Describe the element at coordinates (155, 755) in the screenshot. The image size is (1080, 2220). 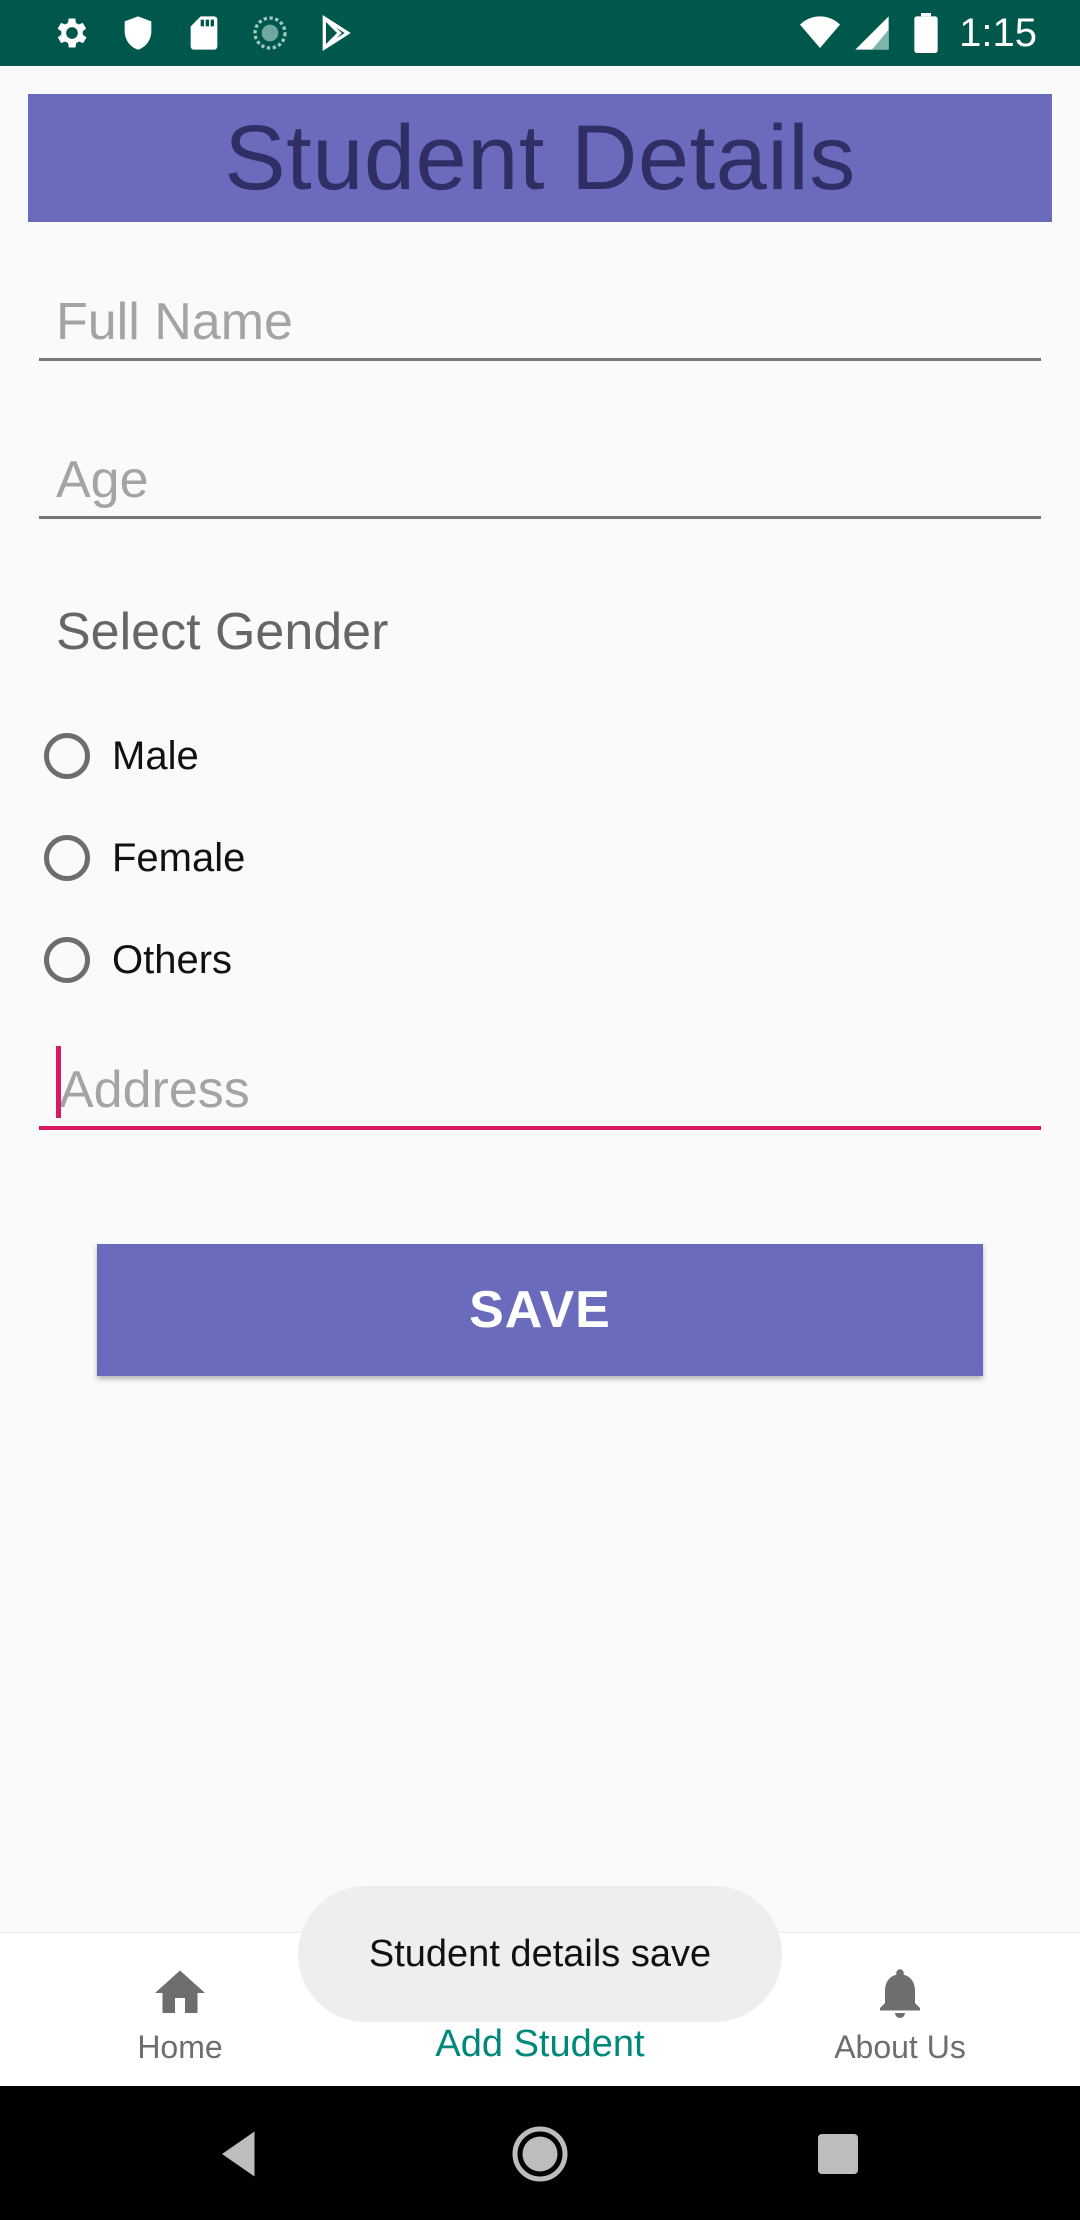
I see `radio-label: Male` at that location.